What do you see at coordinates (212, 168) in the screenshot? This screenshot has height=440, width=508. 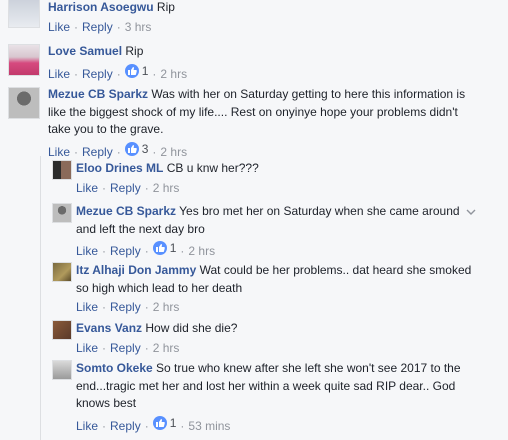 I see `comment-text: CB u knw her???` at bounding box center [212, 168].